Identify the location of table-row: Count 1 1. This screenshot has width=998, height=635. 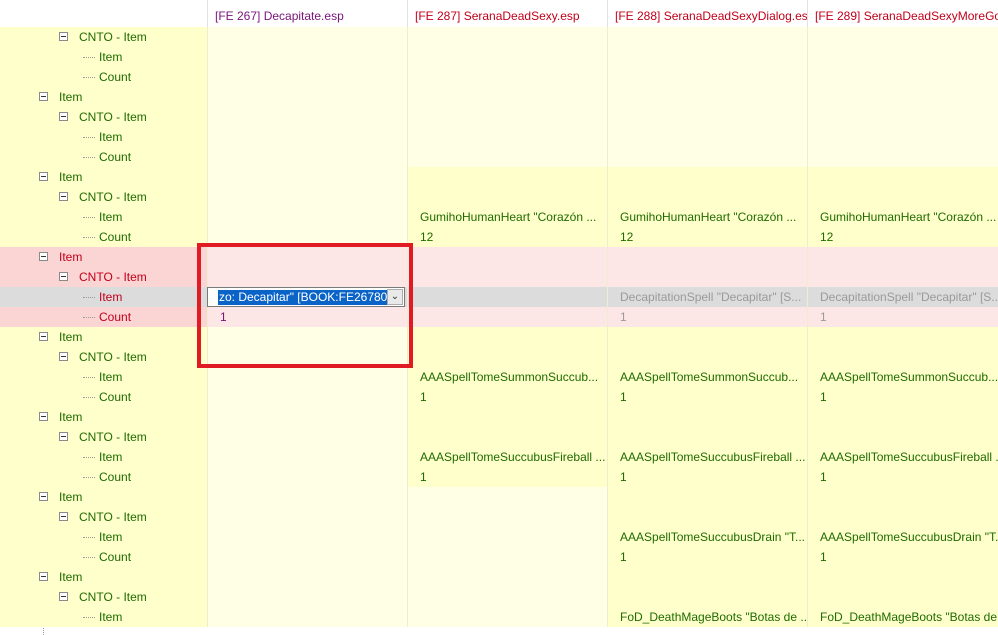
(499, 557).